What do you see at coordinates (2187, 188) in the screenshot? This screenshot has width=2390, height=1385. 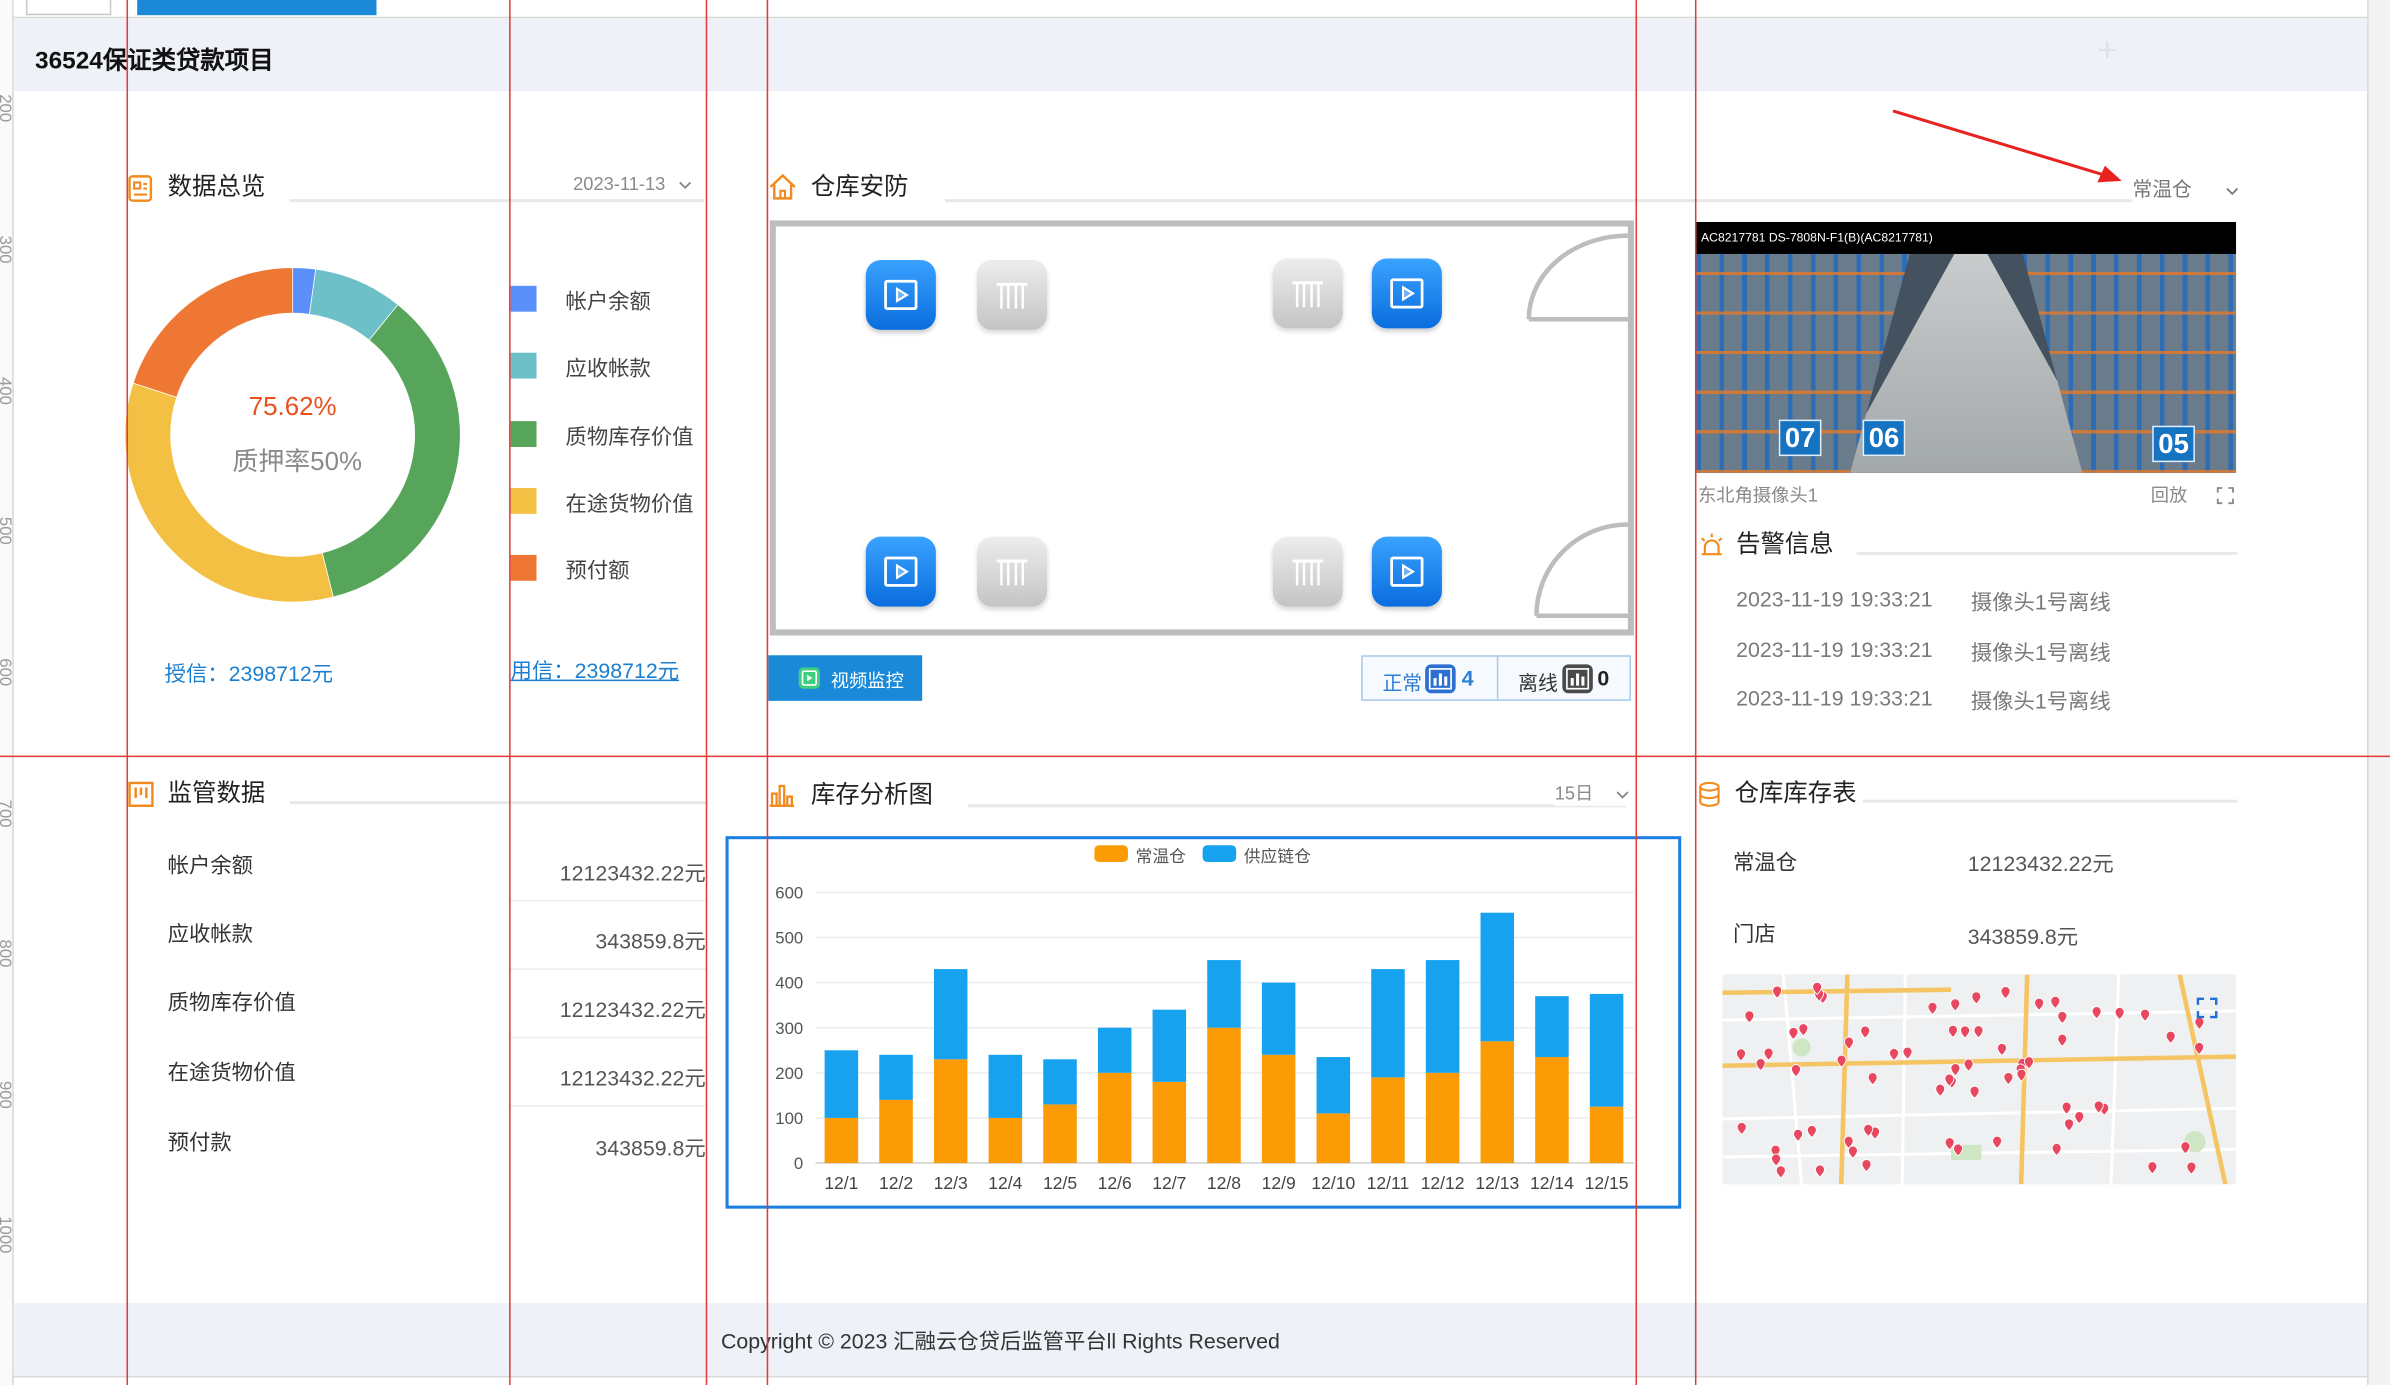 I see `warehouse-select: 常温仓` at bounding box center [2187, 188].